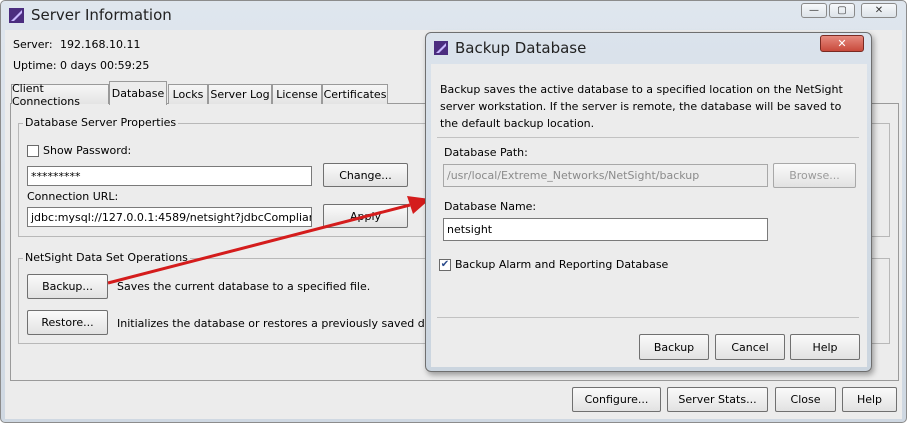  What do you see at coordinates (648, 137) in the screenshot?
I see `dialog-divider-top` at bounding box center [648, 137].